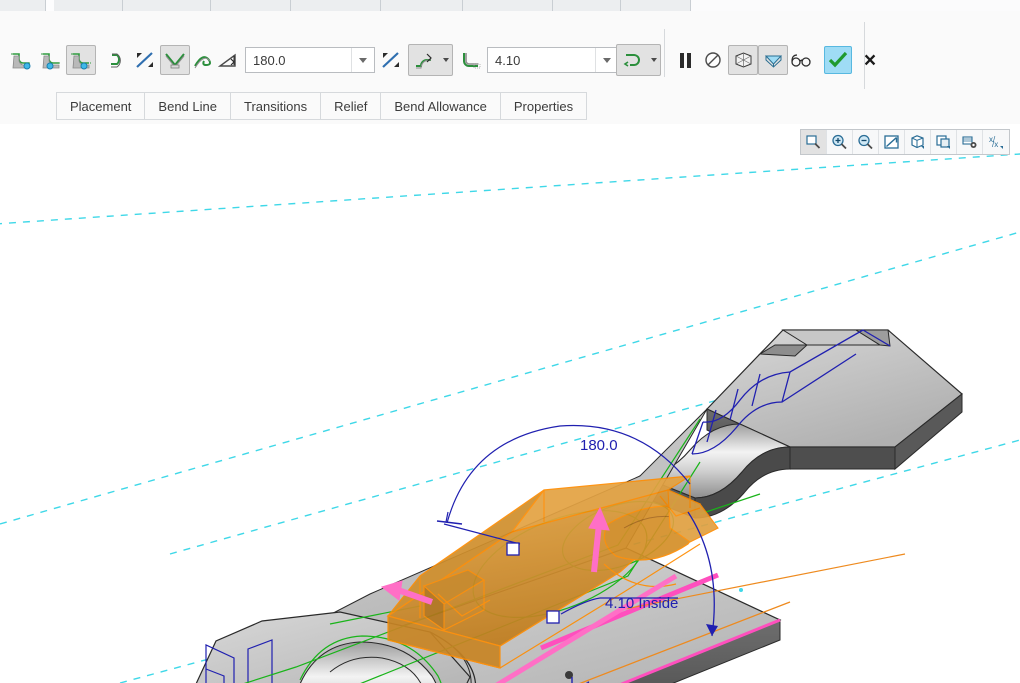 The image size is (1020, 683). Describe the element at coordinates (188, 106) in the screenshot. I see `tab-bend-line: Bend Line` at that location.